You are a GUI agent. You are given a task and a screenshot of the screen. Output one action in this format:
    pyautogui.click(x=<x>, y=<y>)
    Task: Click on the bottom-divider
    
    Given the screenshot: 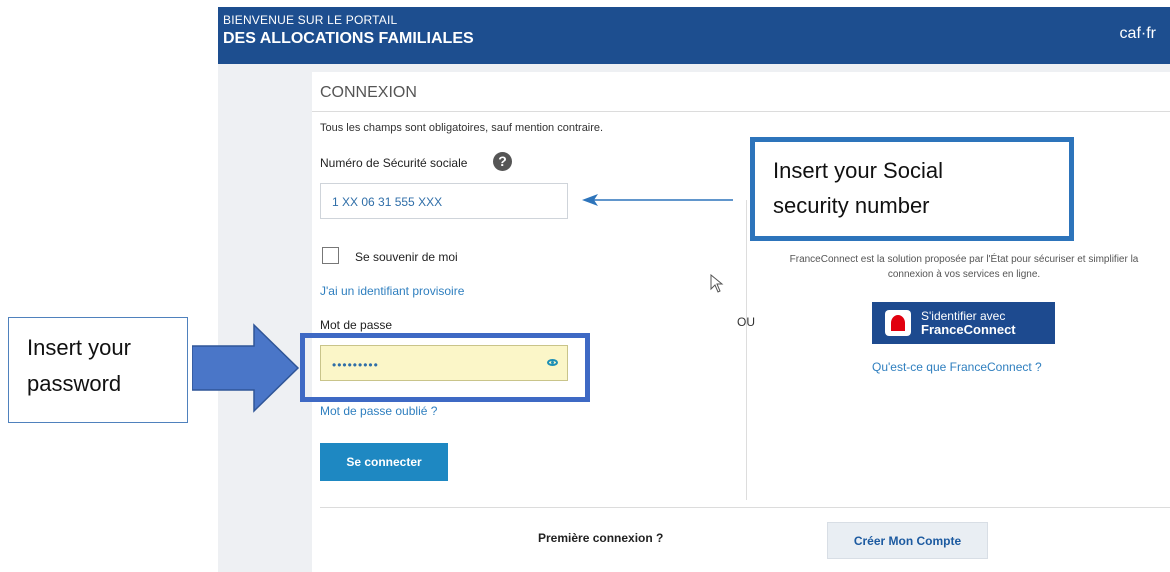 What is the action you would take?
    pyautogui.click(x=745, y=507)
    